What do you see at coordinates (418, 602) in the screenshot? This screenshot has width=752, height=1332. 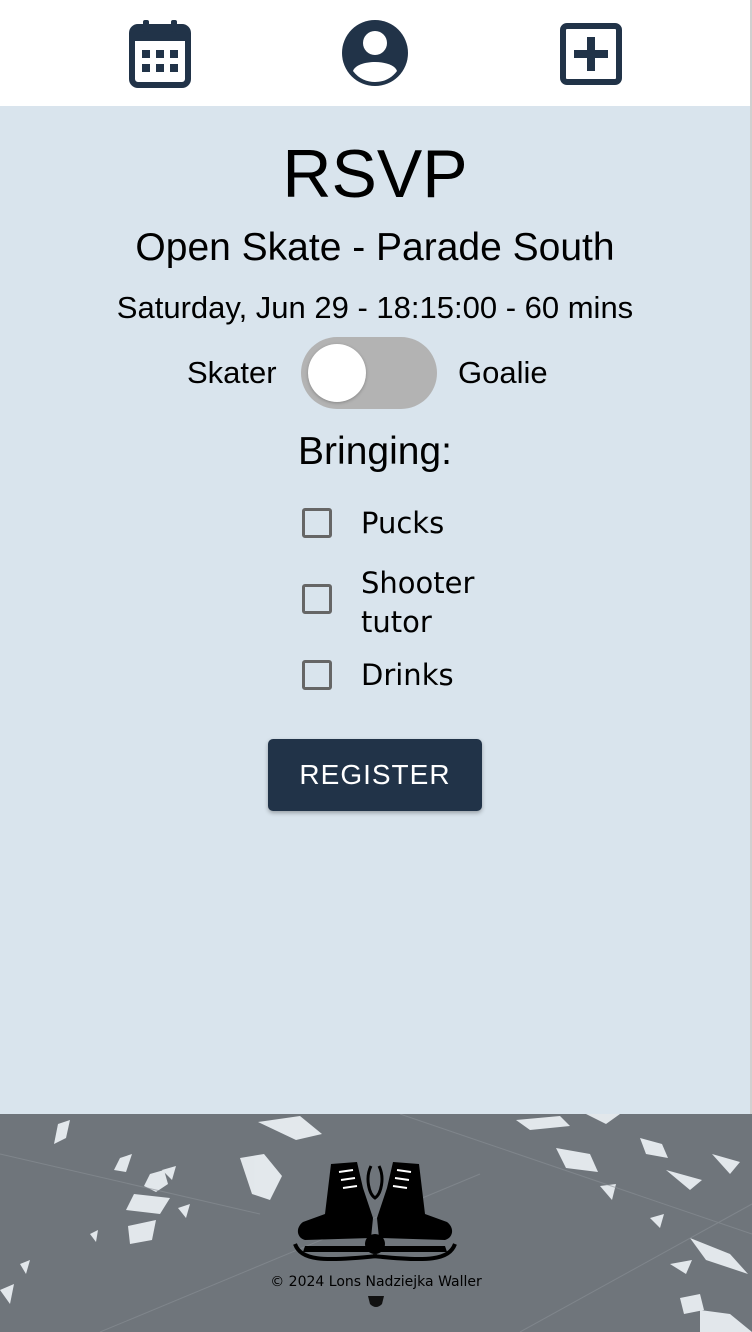 I see `shooter-tutor-label: Shooter tutor` at bounding box center [418, 602].